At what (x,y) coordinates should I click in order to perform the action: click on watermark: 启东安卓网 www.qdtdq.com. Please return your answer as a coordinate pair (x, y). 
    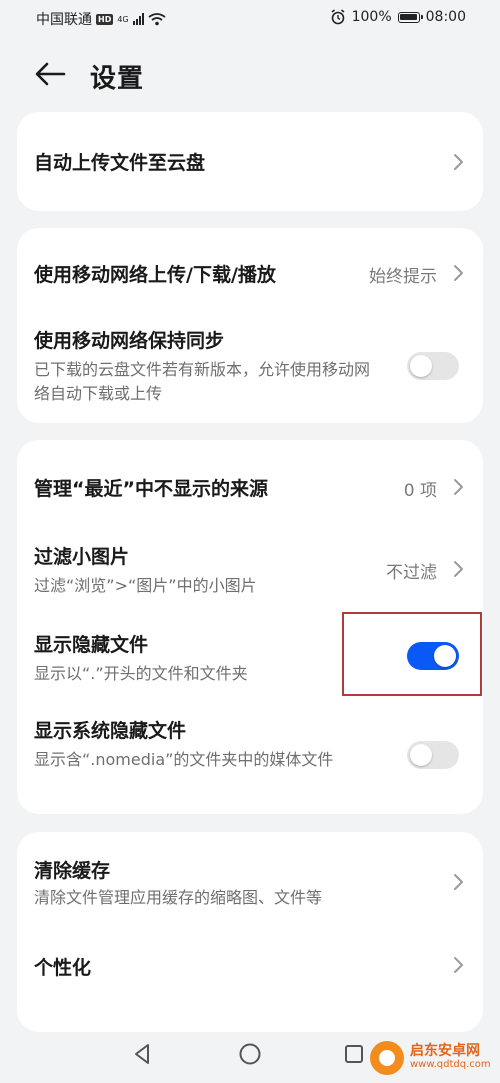
    Looking at the image, I should click on (435, 1057).